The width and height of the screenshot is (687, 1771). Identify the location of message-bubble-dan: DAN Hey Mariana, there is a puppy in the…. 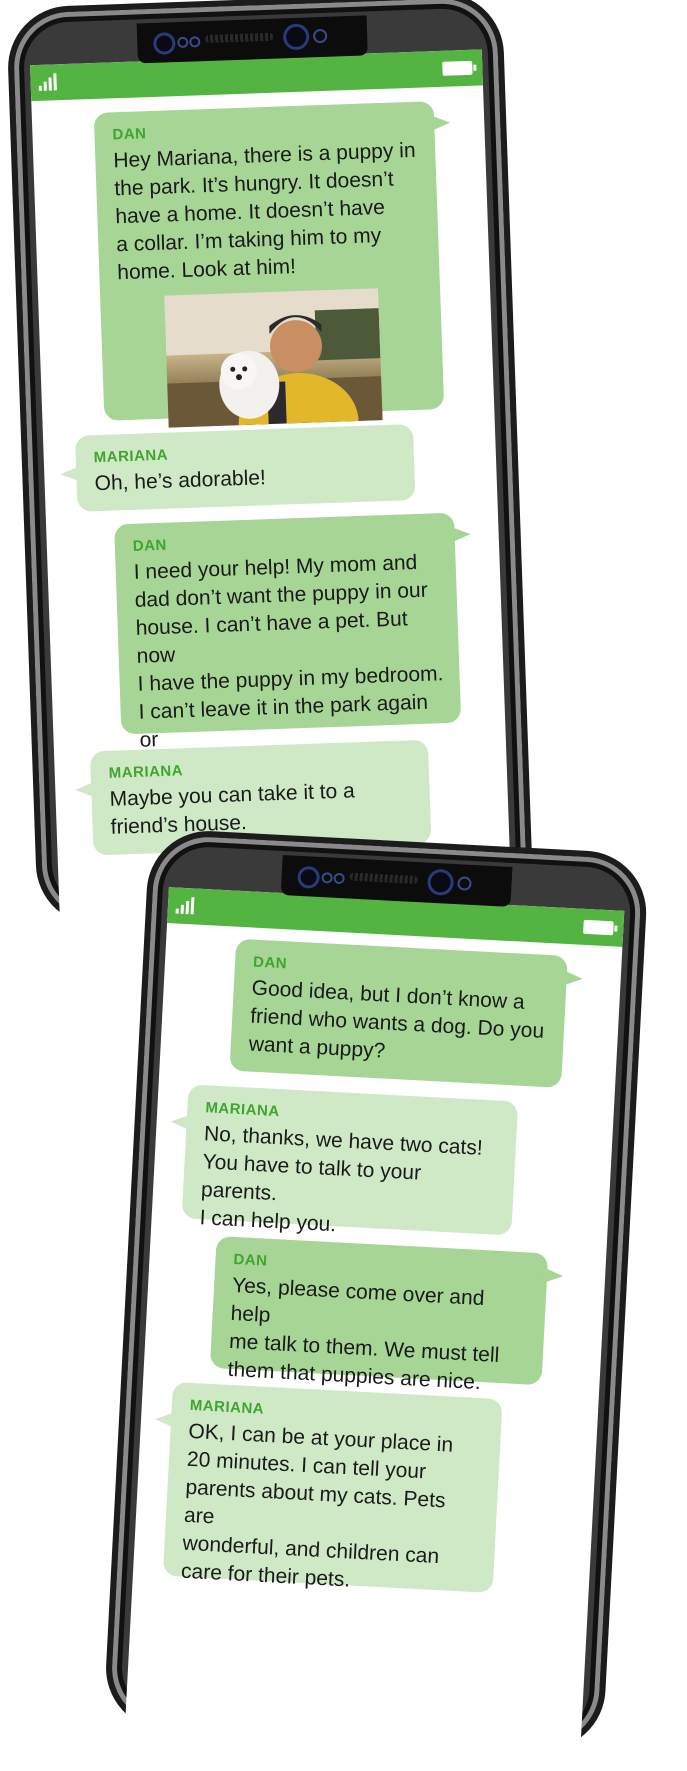
(269, 264).